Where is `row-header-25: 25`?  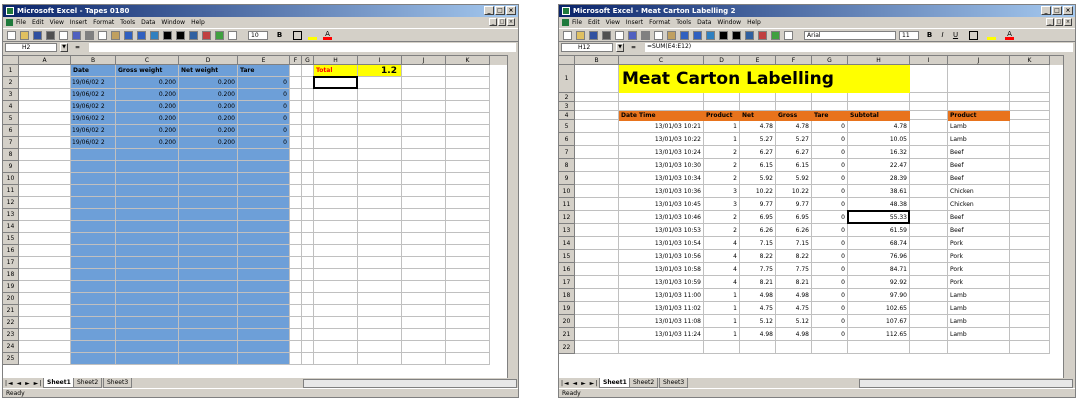
row-header-25: 25 is located at coordinates (11, 359).